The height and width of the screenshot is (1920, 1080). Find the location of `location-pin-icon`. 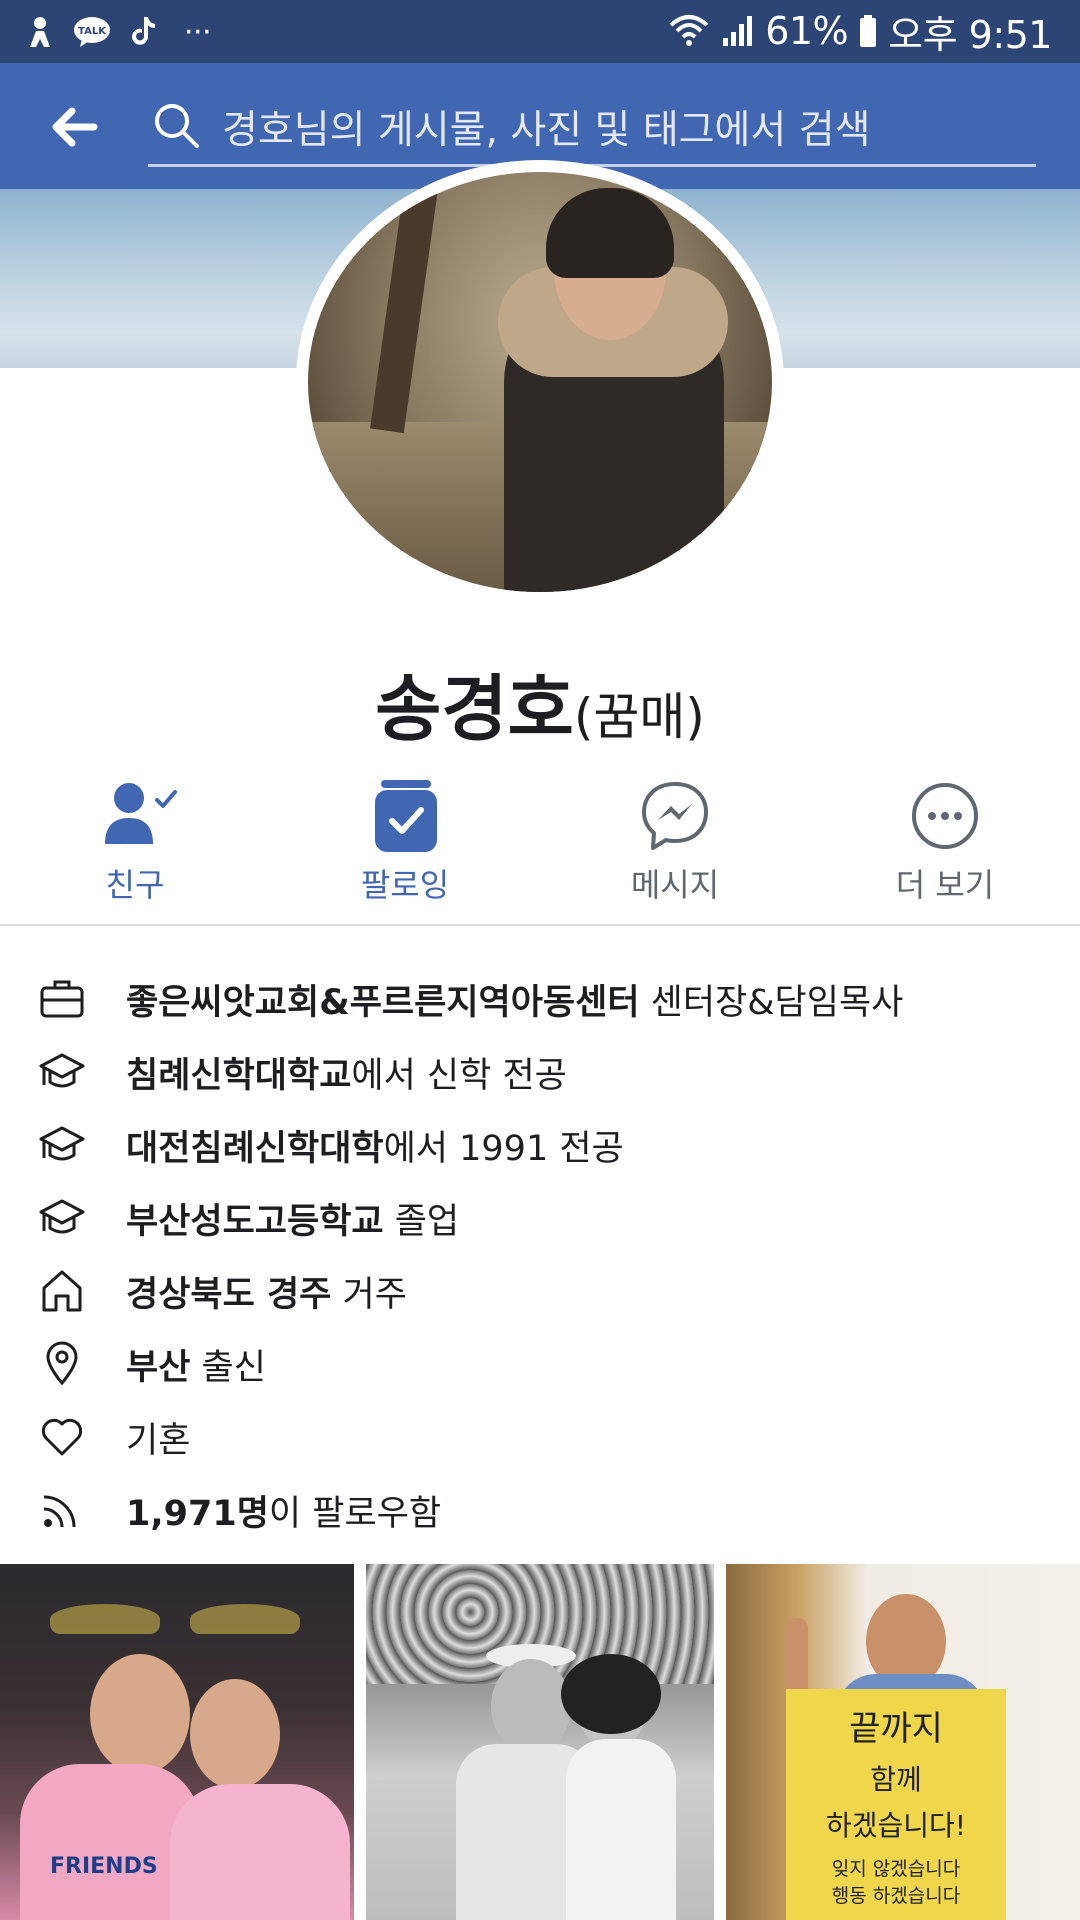

location-pin-icon is located at coordinates (62, 1363).